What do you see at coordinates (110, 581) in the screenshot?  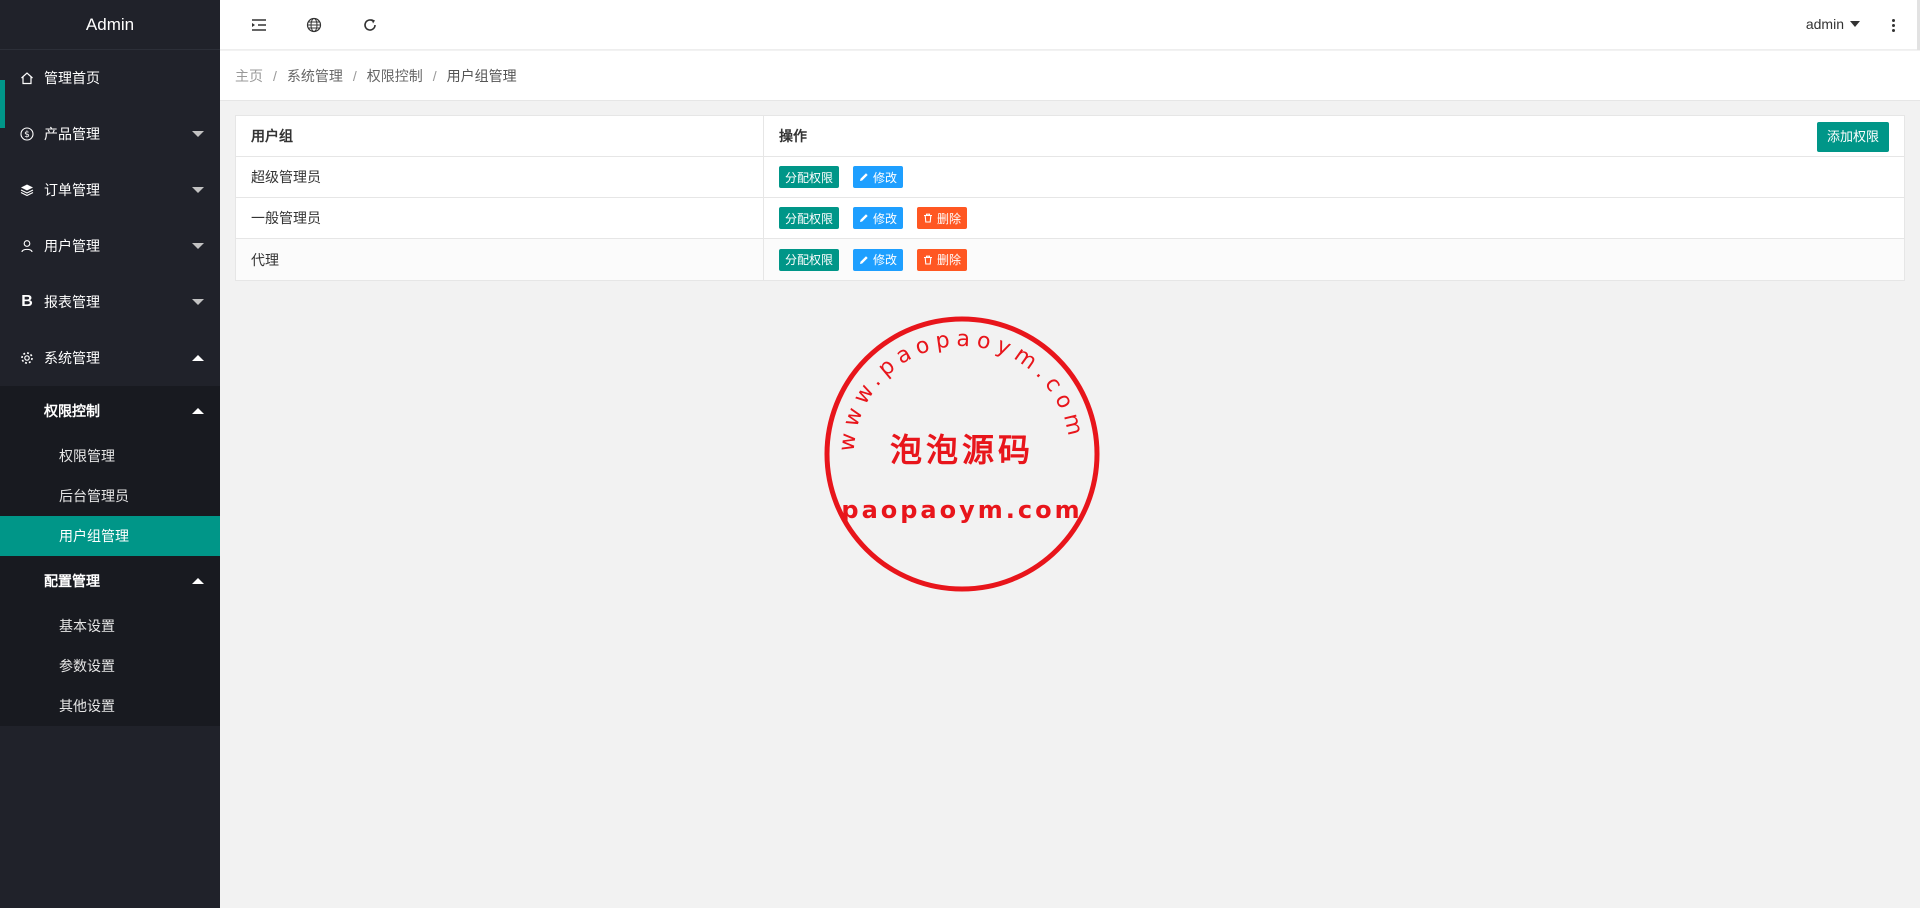 I see `sidebar-group-config: 配置管理` at bounding box center [110, 581].